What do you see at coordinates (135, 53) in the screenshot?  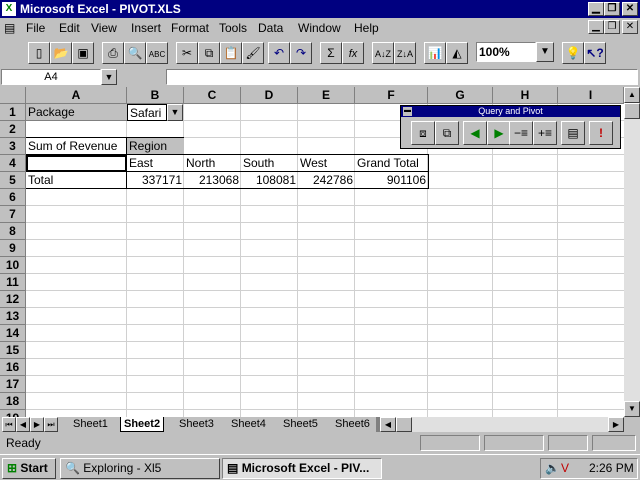 I see `print-preview-button: 🔍` at bounding box center [135, 53].